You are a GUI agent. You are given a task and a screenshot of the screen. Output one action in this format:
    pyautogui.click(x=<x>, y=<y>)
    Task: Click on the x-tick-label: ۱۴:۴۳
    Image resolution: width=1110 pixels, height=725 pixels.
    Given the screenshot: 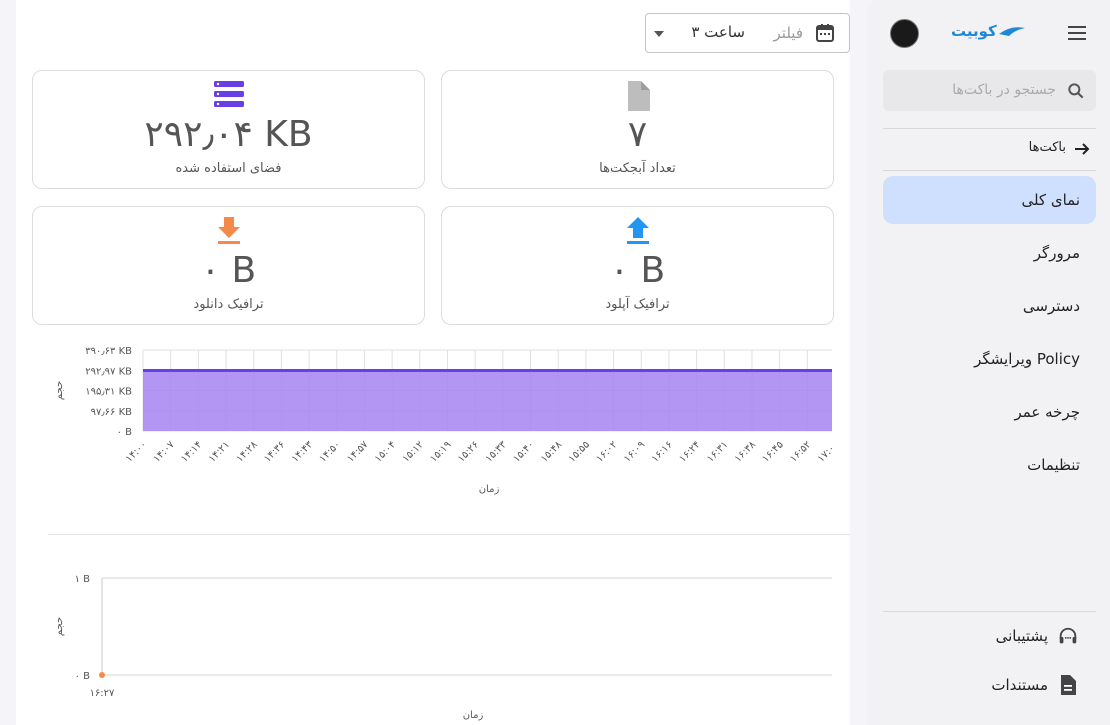 What is the action you would take?
    pyautogui.click(x=303, y=452)
    